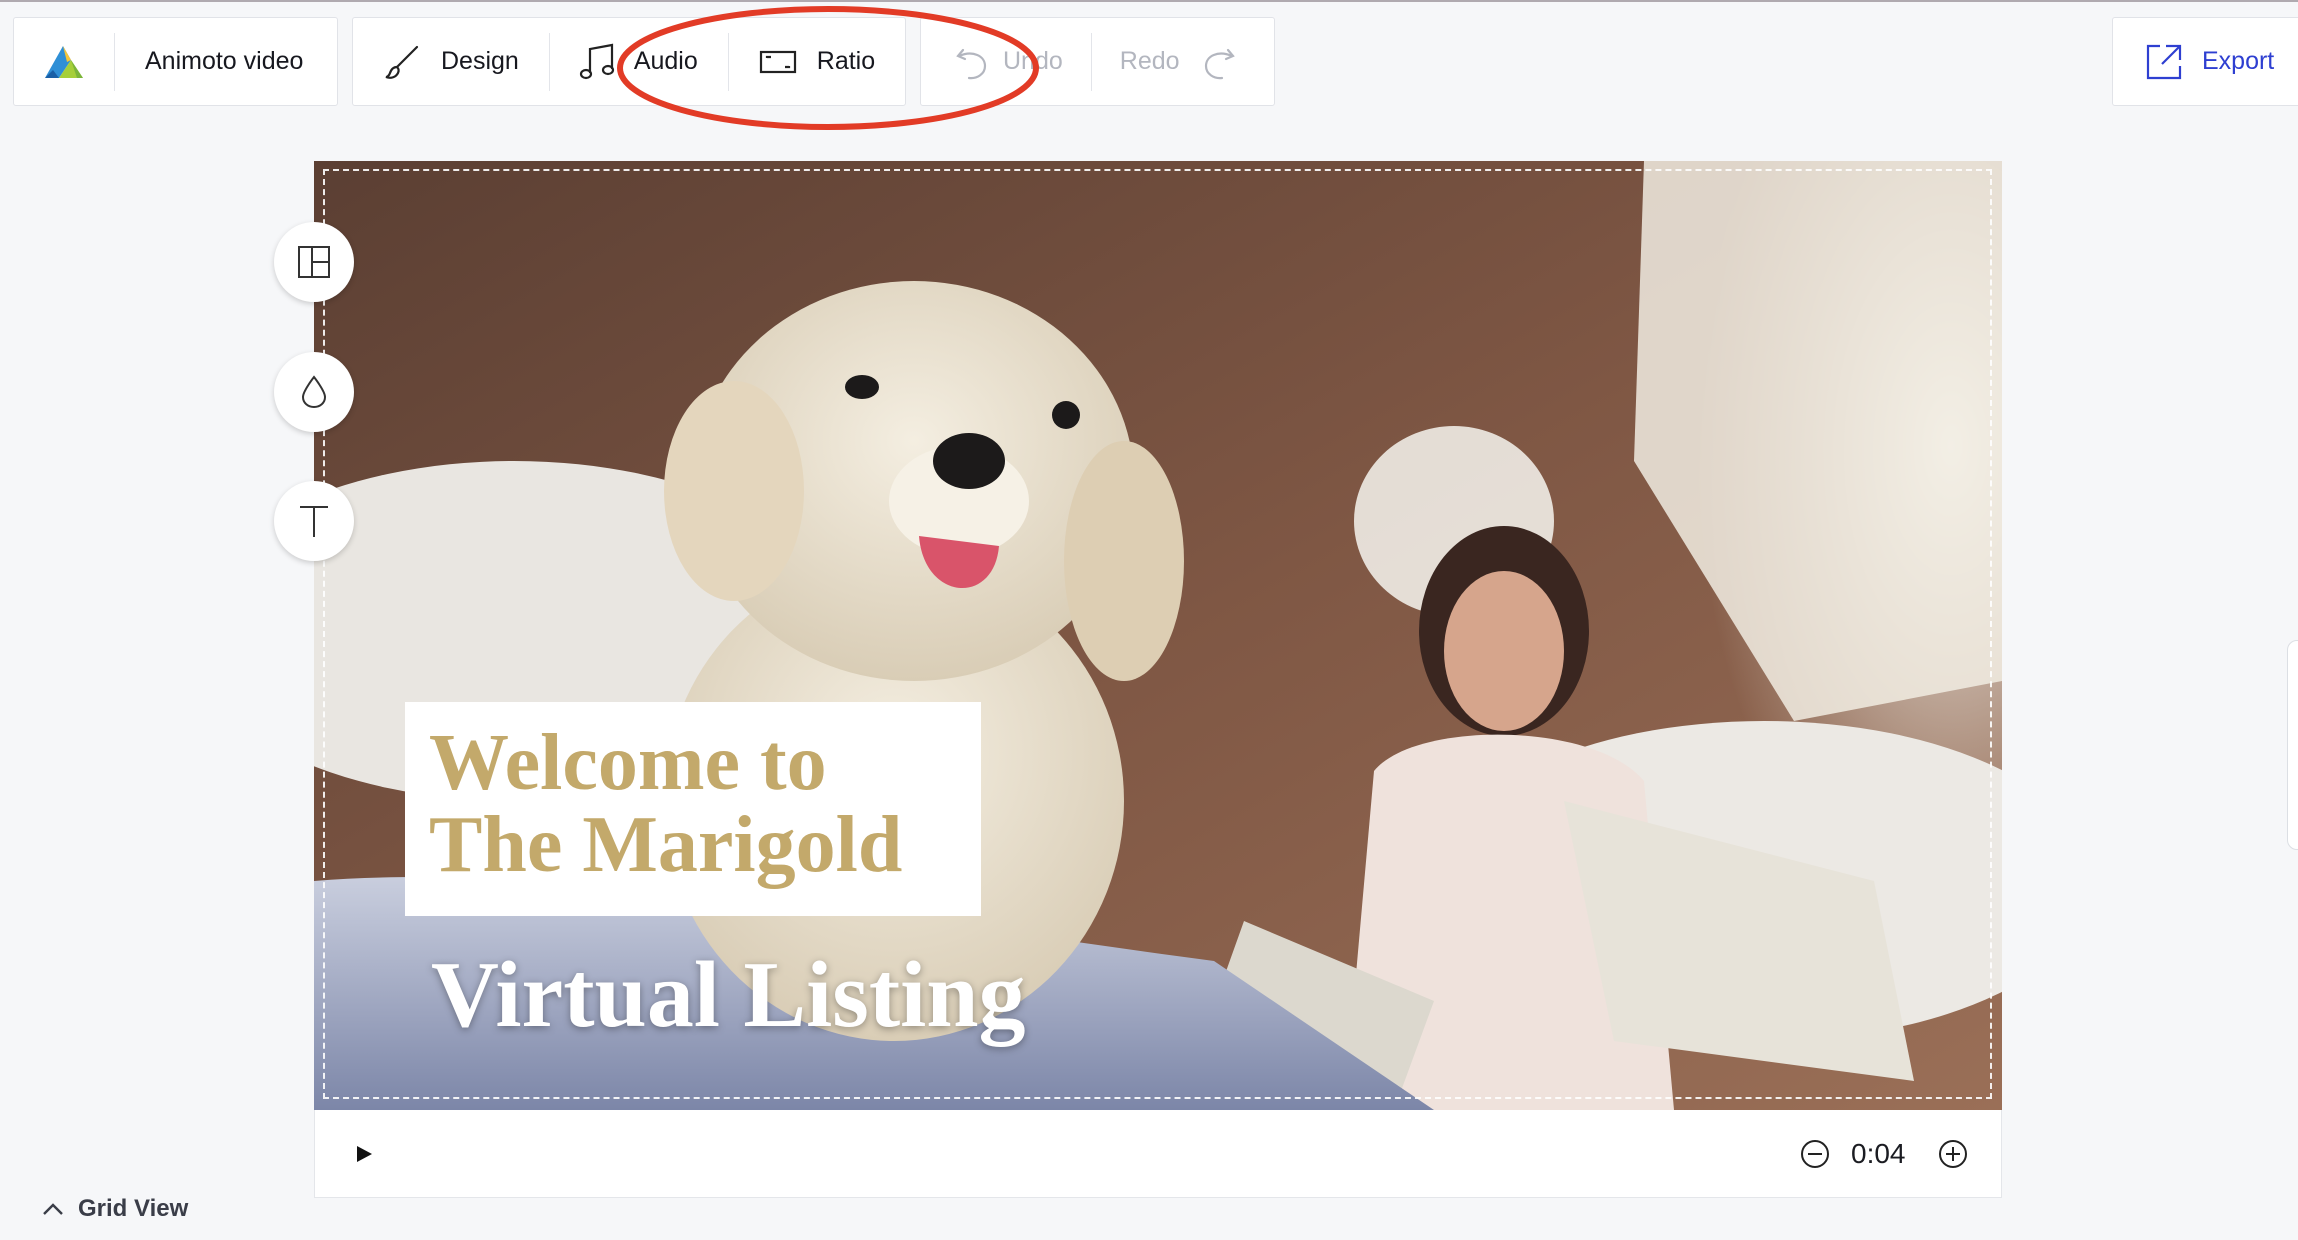  I want to click on history-group: Undo Redo, so click(1097, 61).